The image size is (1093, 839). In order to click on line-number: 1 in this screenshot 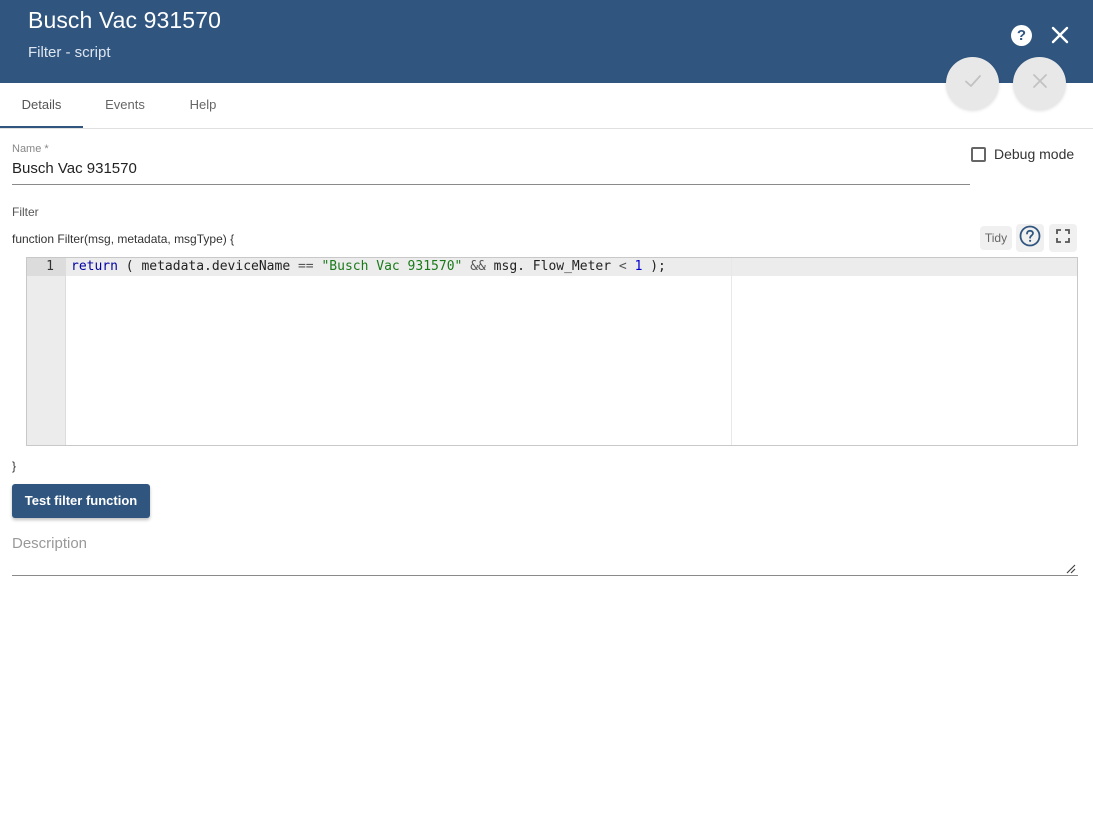, I will do `click(50, 266)`.